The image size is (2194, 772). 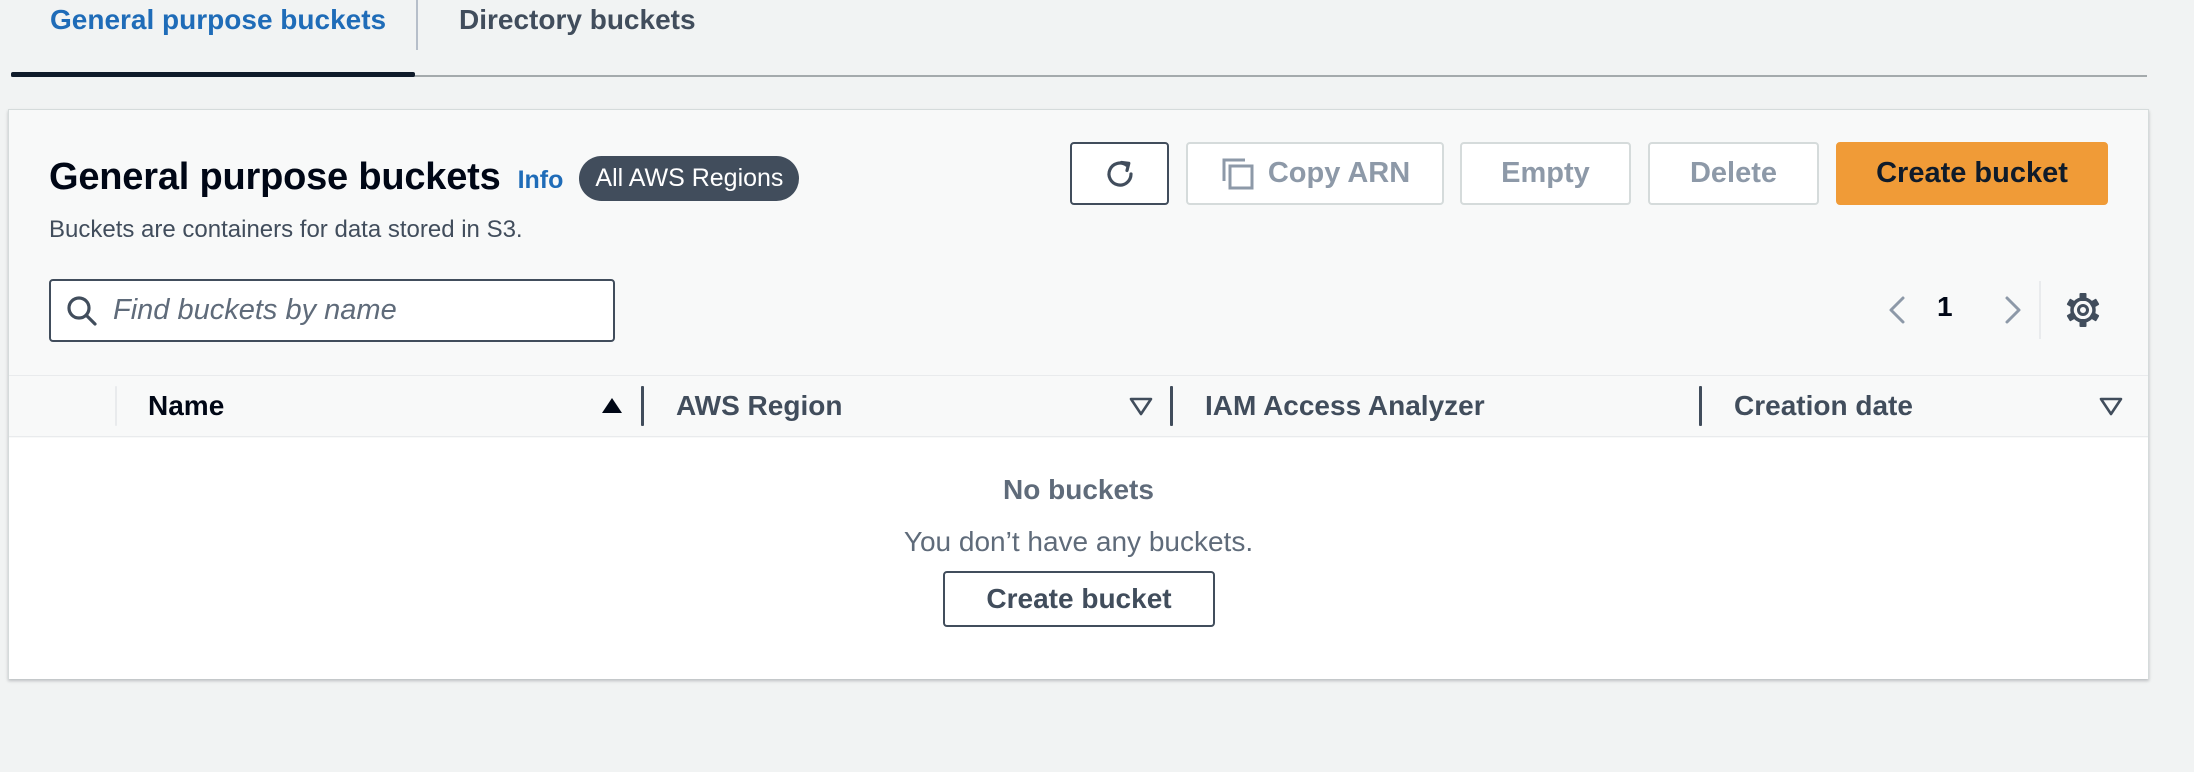 I want to click on refresh-icon, so click(x=1119, y=173).